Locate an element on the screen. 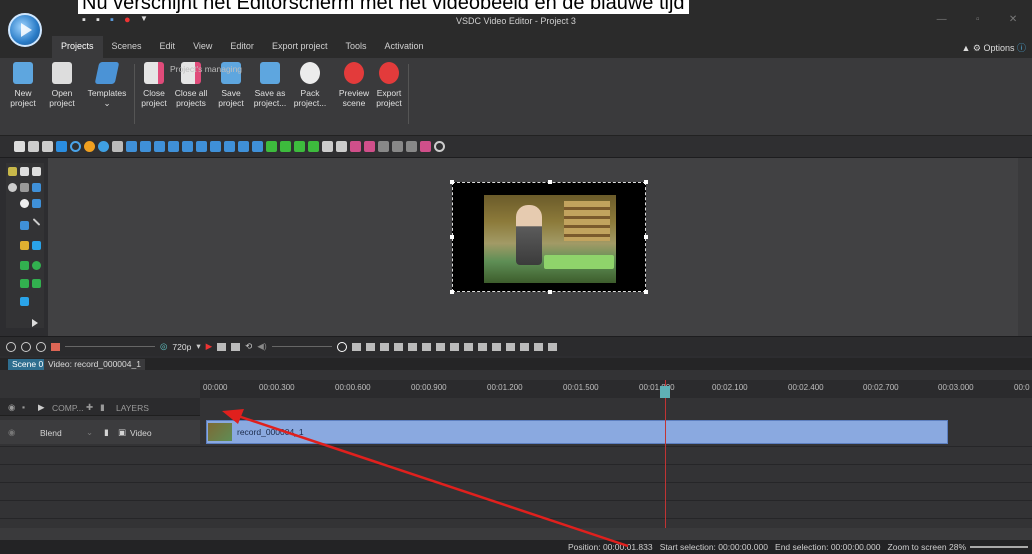 Image resolution: width=1032 pixels, height=554 pixels. align-middle-icon is located at coordinates (187, 146).